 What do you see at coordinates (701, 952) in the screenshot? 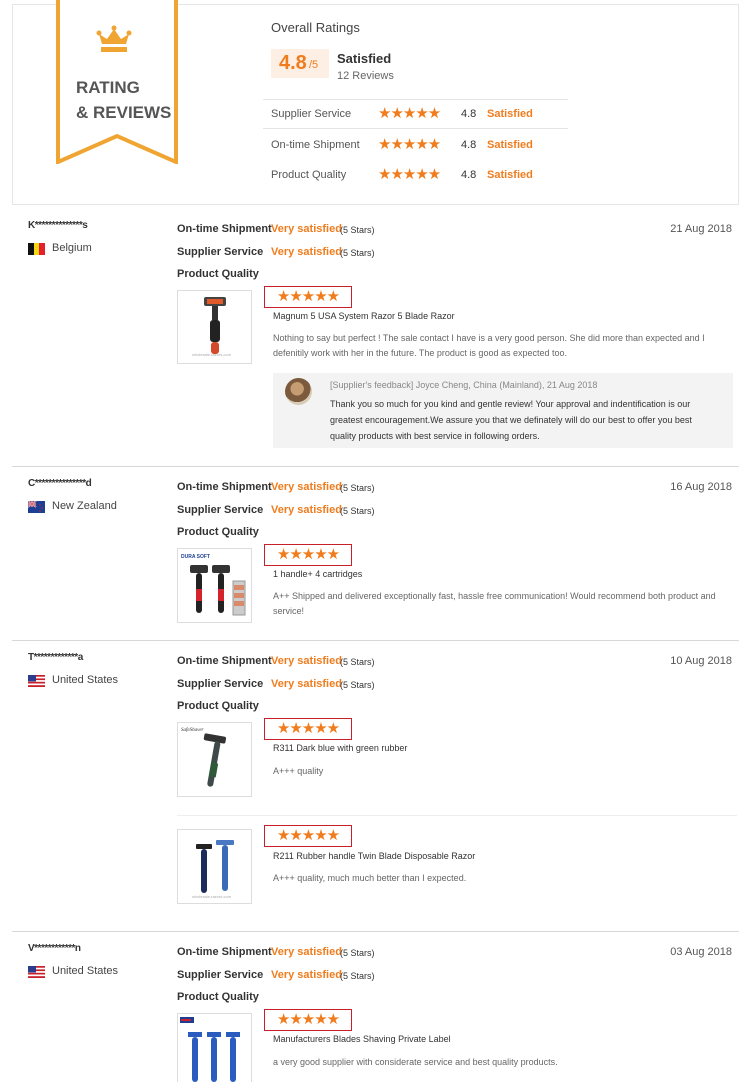
I see `review-date: 03 Aug 2018` at bounding box center [701, 952].